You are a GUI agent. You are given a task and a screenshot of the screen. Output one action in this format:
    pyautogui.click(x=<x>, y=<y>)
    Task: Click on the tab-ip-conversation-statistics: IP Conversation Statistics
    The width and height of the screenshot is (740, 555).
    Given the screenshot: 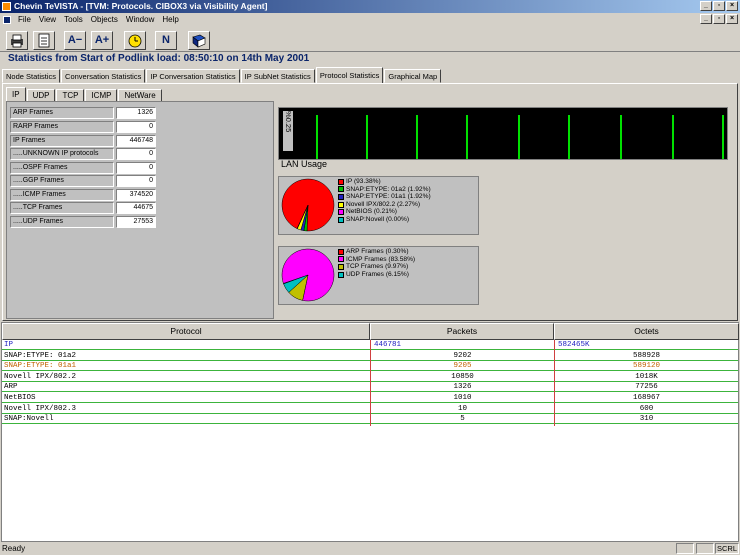 What is the action you would take?
    pyautogui.click(x=193, y=76)
    